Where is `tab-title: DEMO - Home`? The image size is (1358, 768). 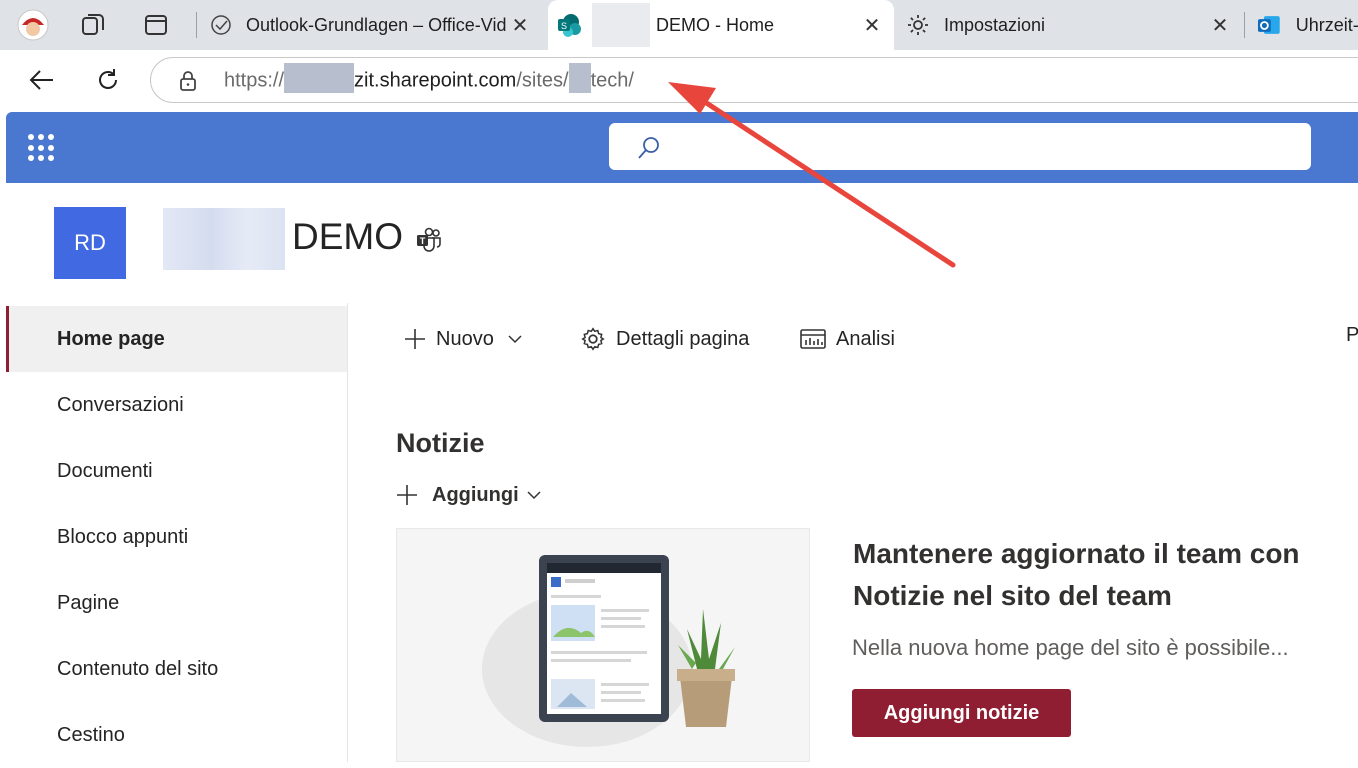
tab-title: DEMO - Home is located at coordinates (715, 24).